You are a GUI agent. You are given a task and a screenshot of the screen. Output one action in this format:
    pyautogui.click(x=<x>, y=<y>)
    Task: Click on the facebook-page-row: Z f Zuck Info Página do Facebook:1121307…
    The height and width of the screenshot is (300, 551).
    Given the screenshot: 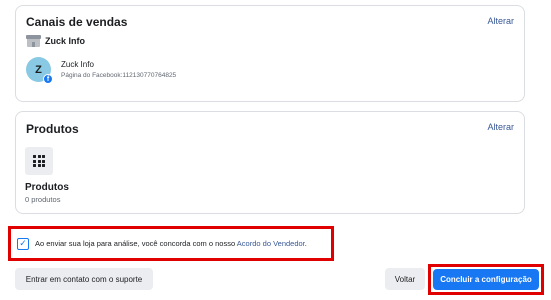 What is the action you would take?
    pyautogui.click(x=101, y=70)
    